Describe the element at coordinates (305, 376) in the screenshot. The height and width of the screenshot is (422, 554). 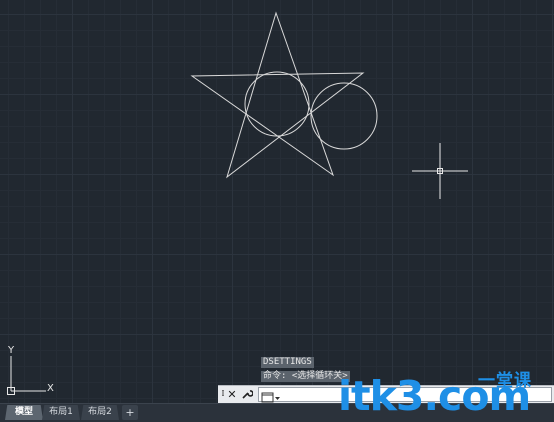
I see `command-history-line: 命令: <选择循环关>` at that location.